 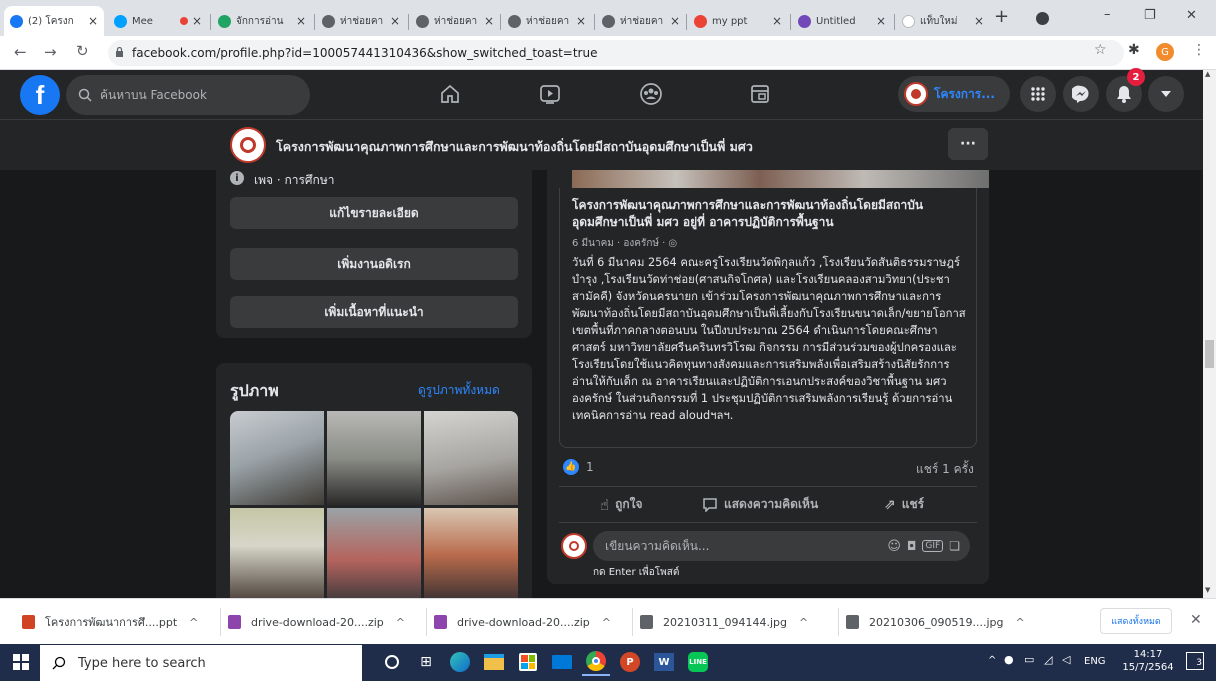 I want to click on browser-tab: (2) โครงก ×, so click(x=54, y=21).